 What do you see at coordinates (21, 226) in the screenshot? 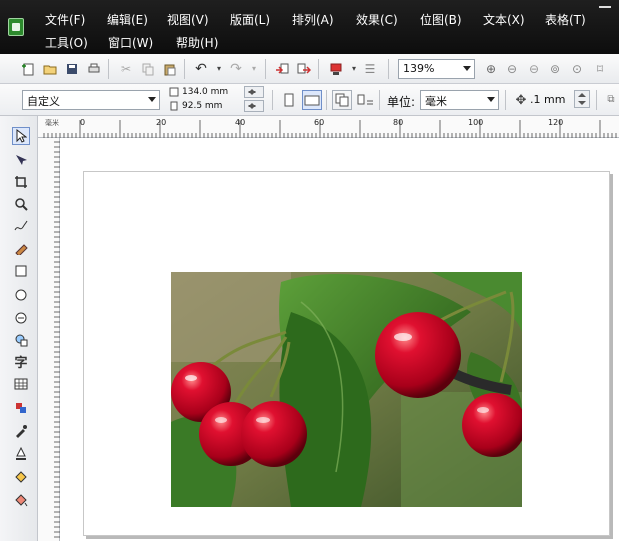
I see `freehand-tool-icon` at bounding box center [21, 226].